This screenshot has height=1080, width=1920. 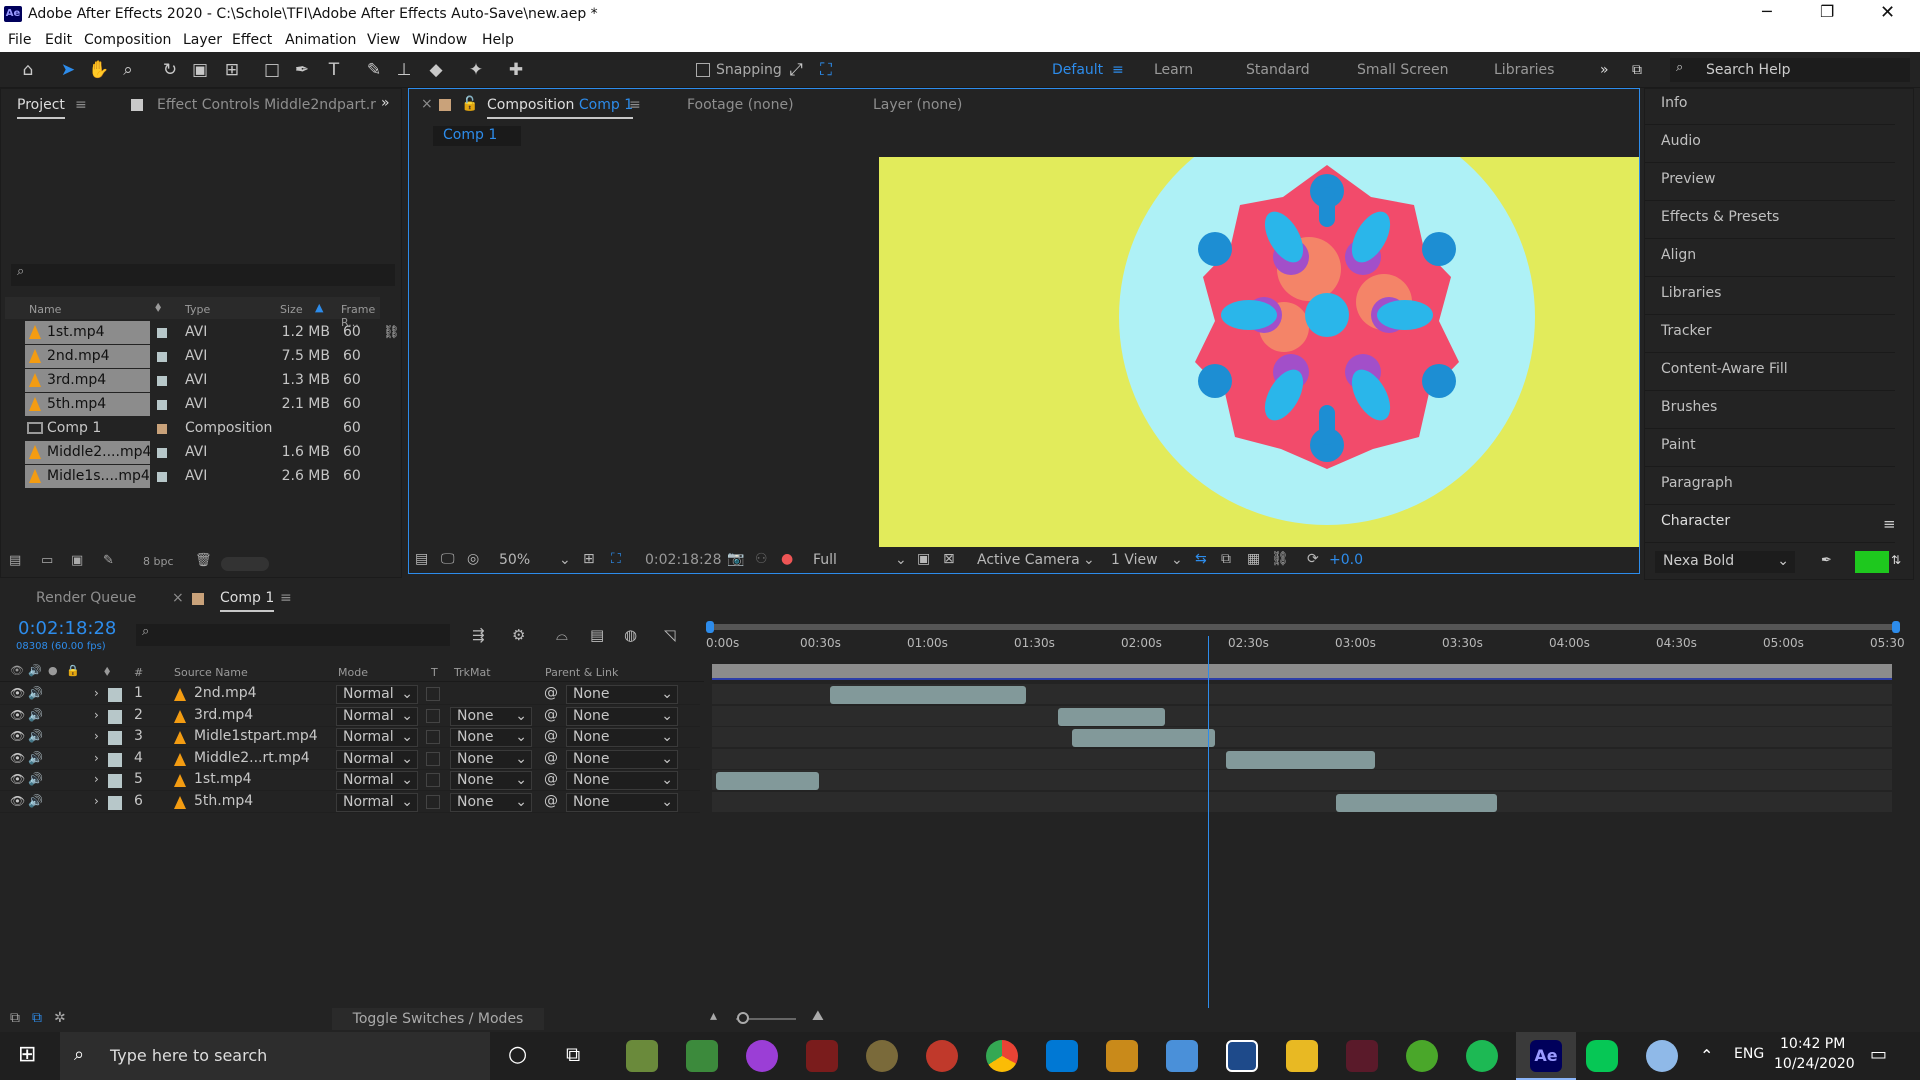 What do you see at coordinates (551, 779) in the screenshot?
I see `pick-whip-icon: @` at bounding box center [551, 779].